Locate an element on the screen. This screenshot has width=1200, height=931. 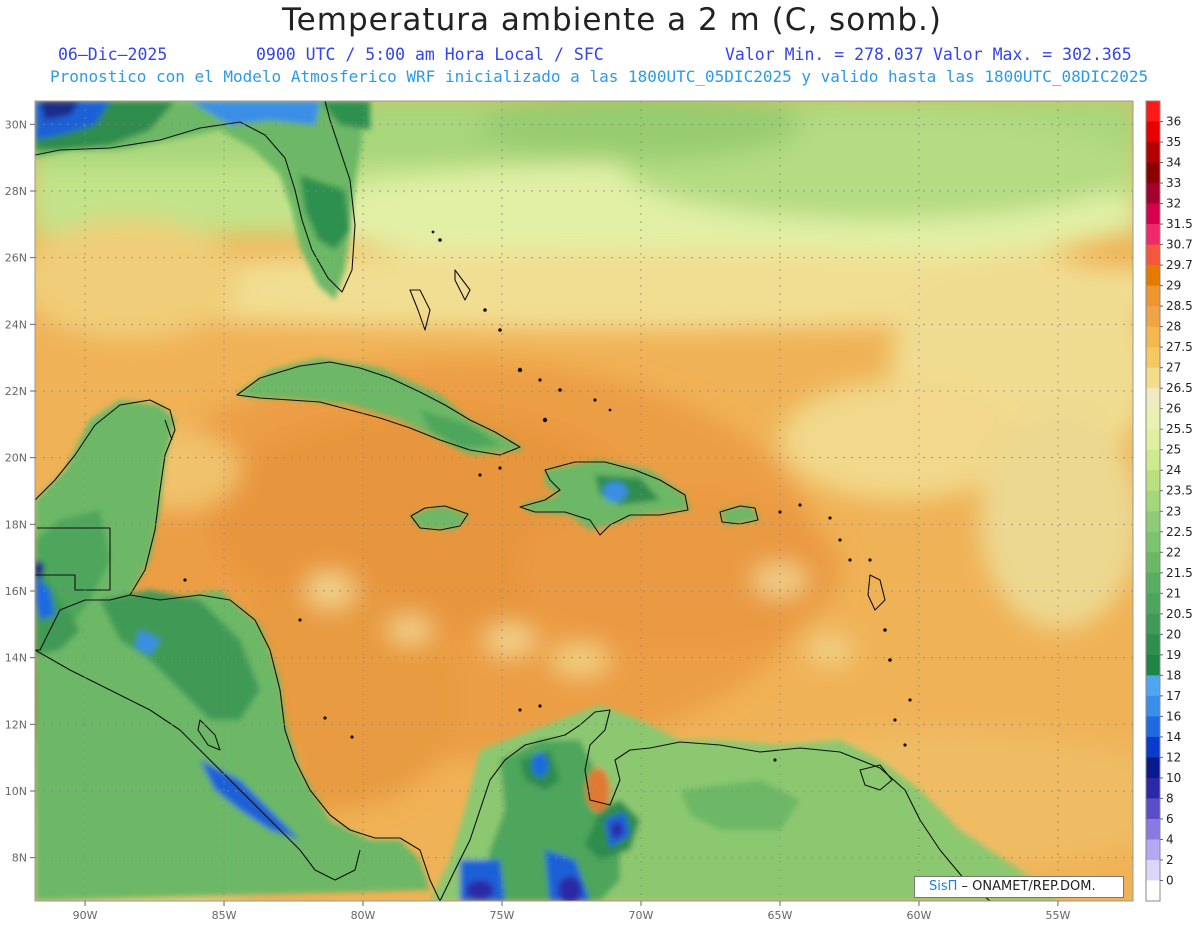
colorbar-label: 18 is located at coordinates (1173, 675).